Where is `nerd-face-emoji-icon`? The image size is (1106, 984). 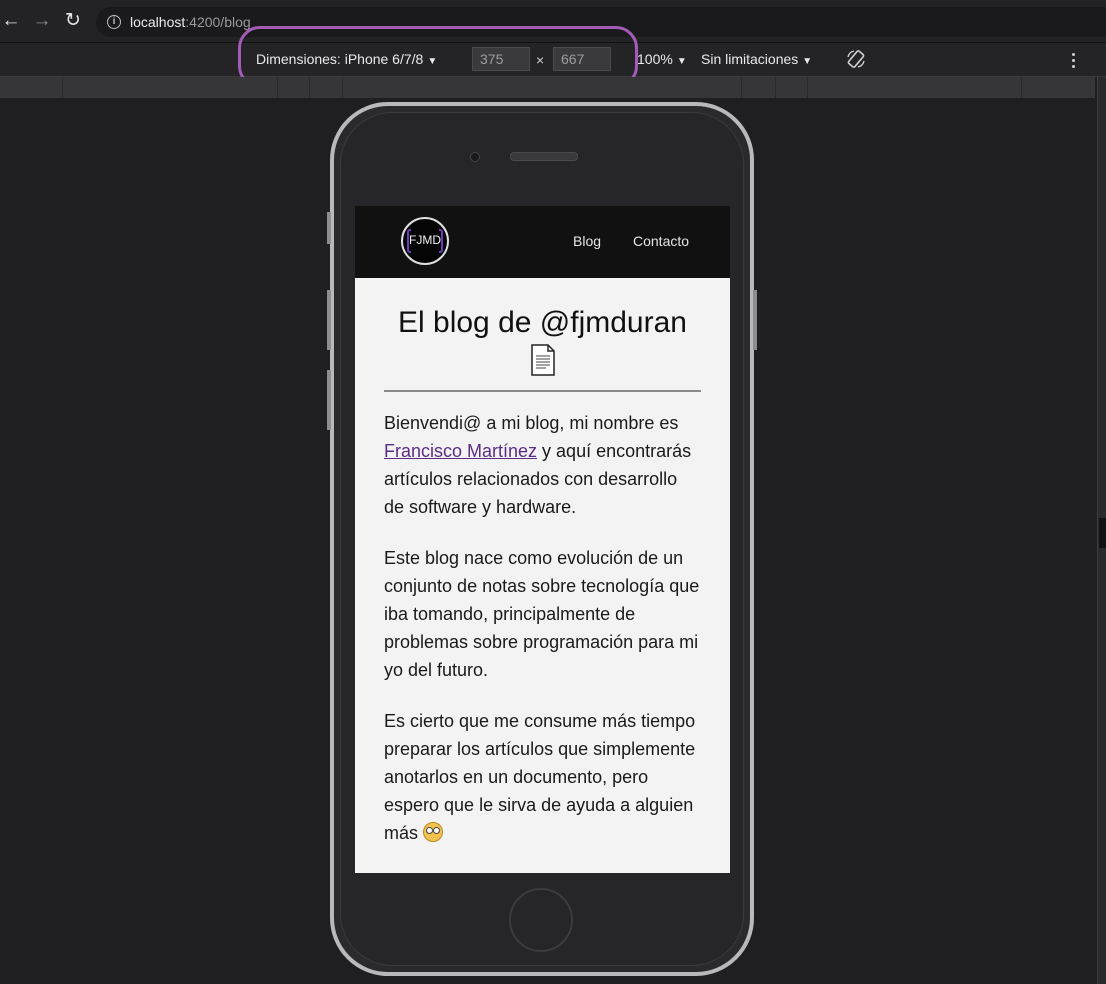
nerd-face-emoji-icon is located at coordinates (433, 832).